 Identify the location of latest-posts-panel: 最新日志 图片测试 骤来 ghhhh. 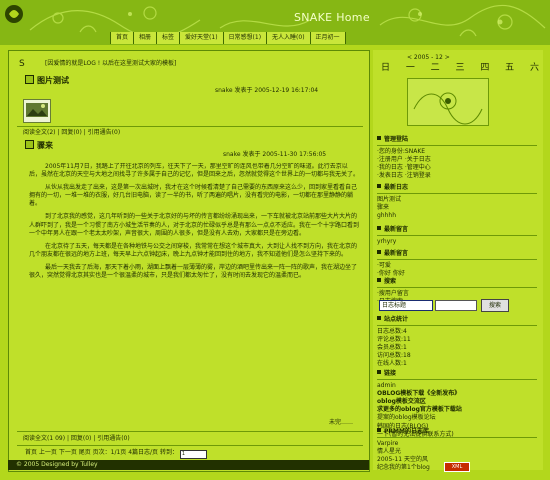
(457, 202).